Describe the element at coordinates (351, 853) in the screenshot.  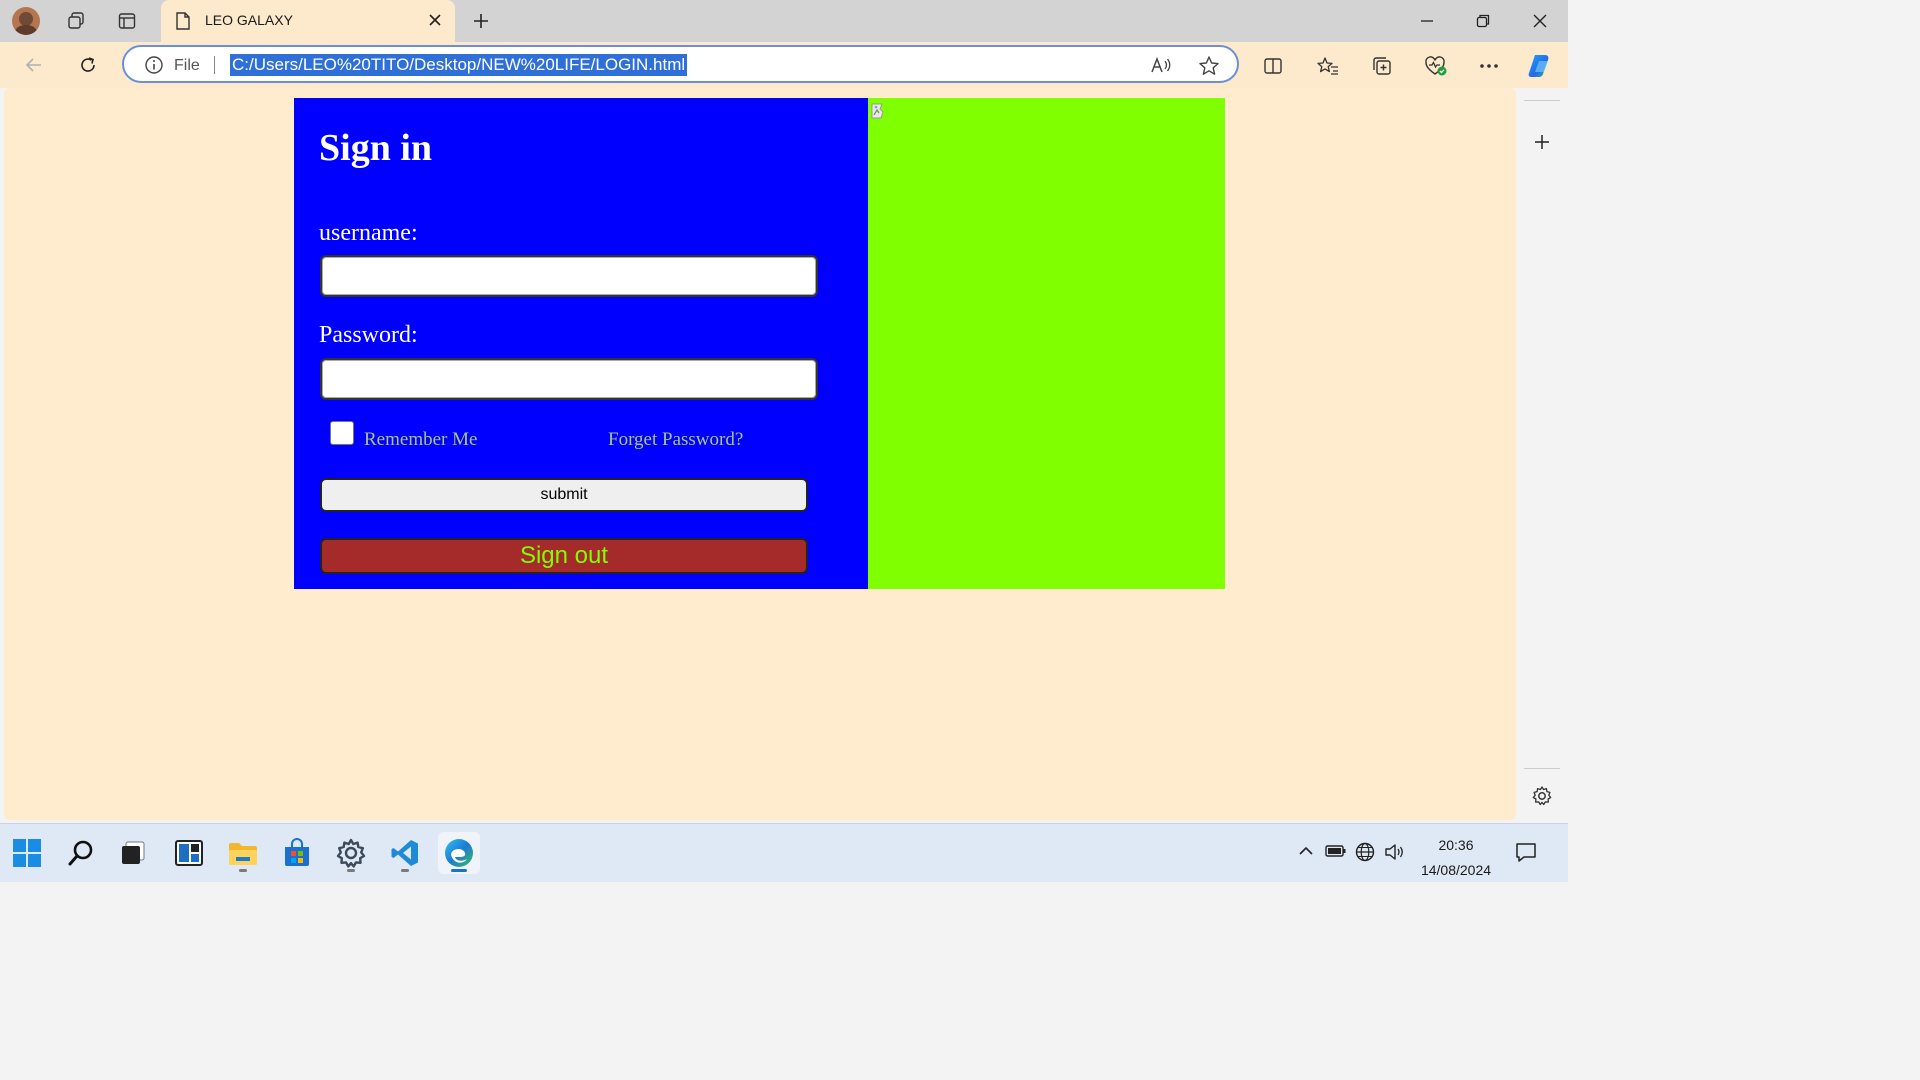
I see `settings-gear-icon` at that location.